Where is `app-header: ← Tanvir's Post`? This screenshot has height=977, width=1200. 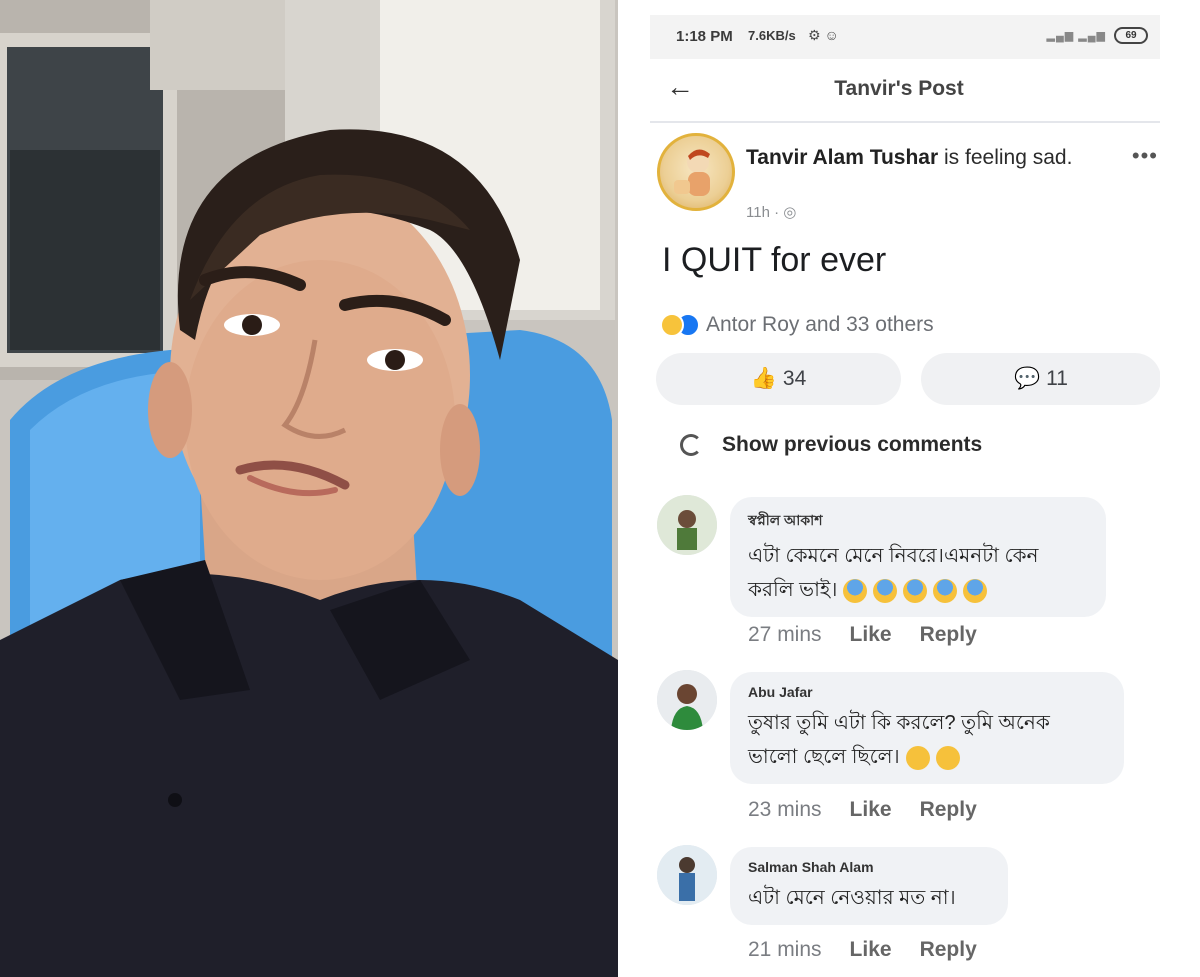 app-header: ← Tanvir's Post is located at coordinates (905, 91).